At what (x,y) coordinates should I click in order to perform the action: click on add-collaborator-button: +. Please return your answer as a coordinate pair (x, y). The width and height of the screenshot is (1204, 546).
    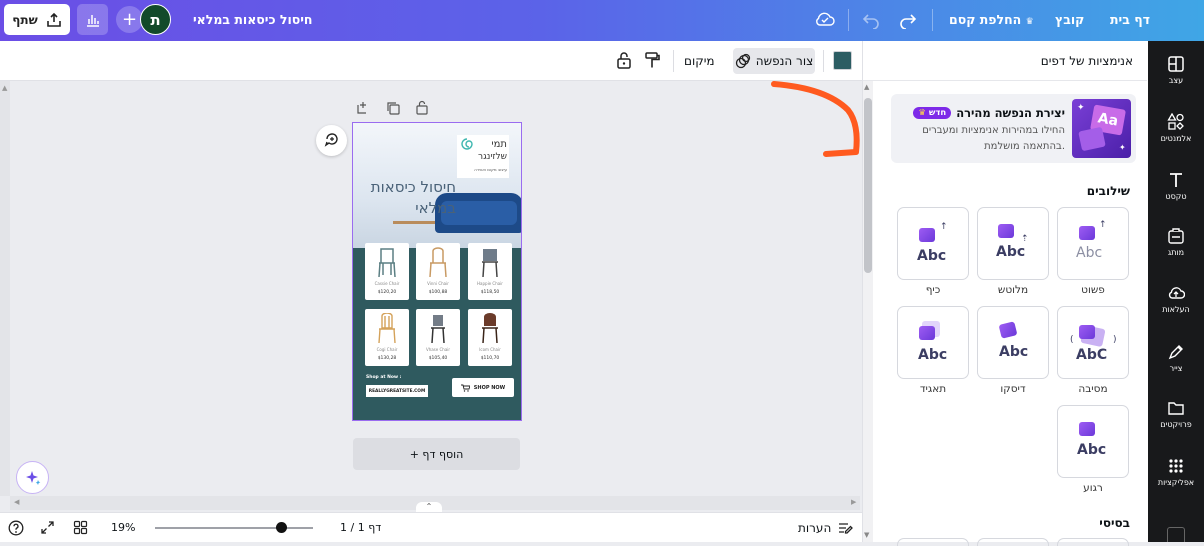
    Looking at the image, I should click on (129, 19).